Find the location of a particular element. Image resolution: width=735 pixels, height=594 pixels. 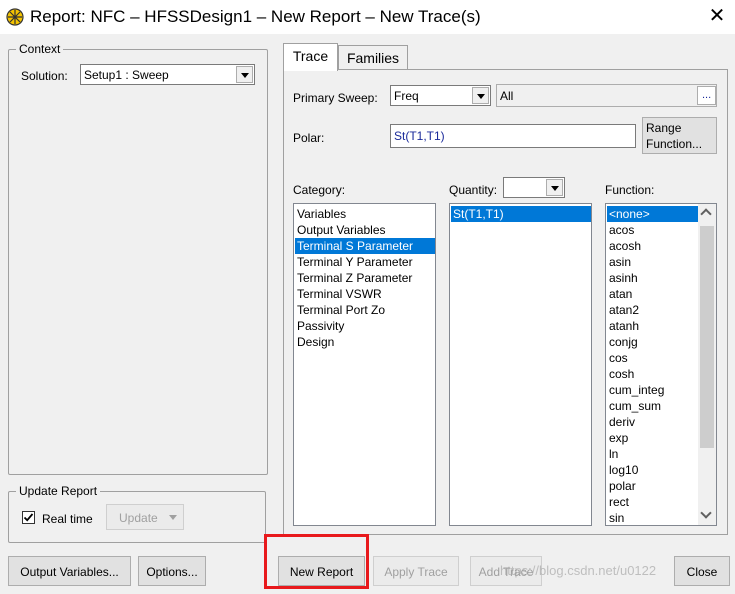

list-item: acosh is located at coordinates (652, 246).